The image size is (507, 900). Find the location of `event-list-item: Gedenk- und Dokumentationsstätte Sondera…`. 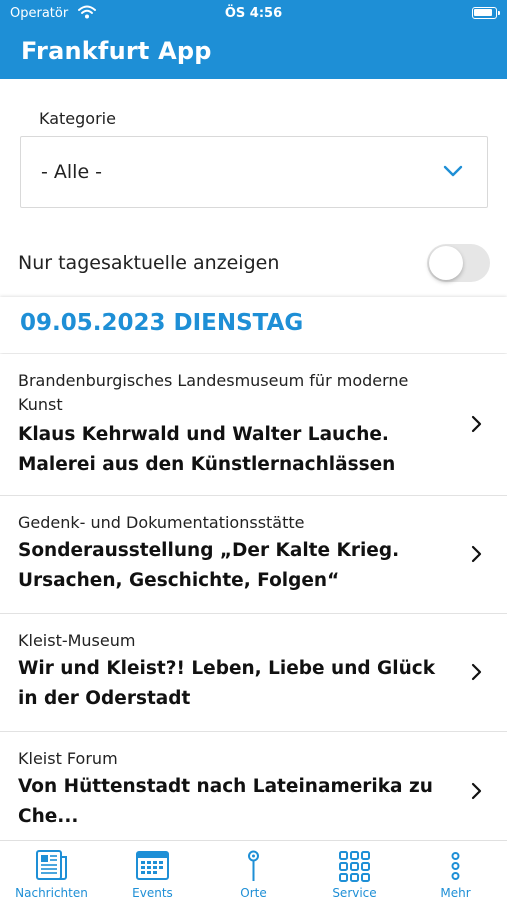

event-list-item: Gedenk- und Dokumentationsstätte Sondera… is located at coordinates (253, 555).